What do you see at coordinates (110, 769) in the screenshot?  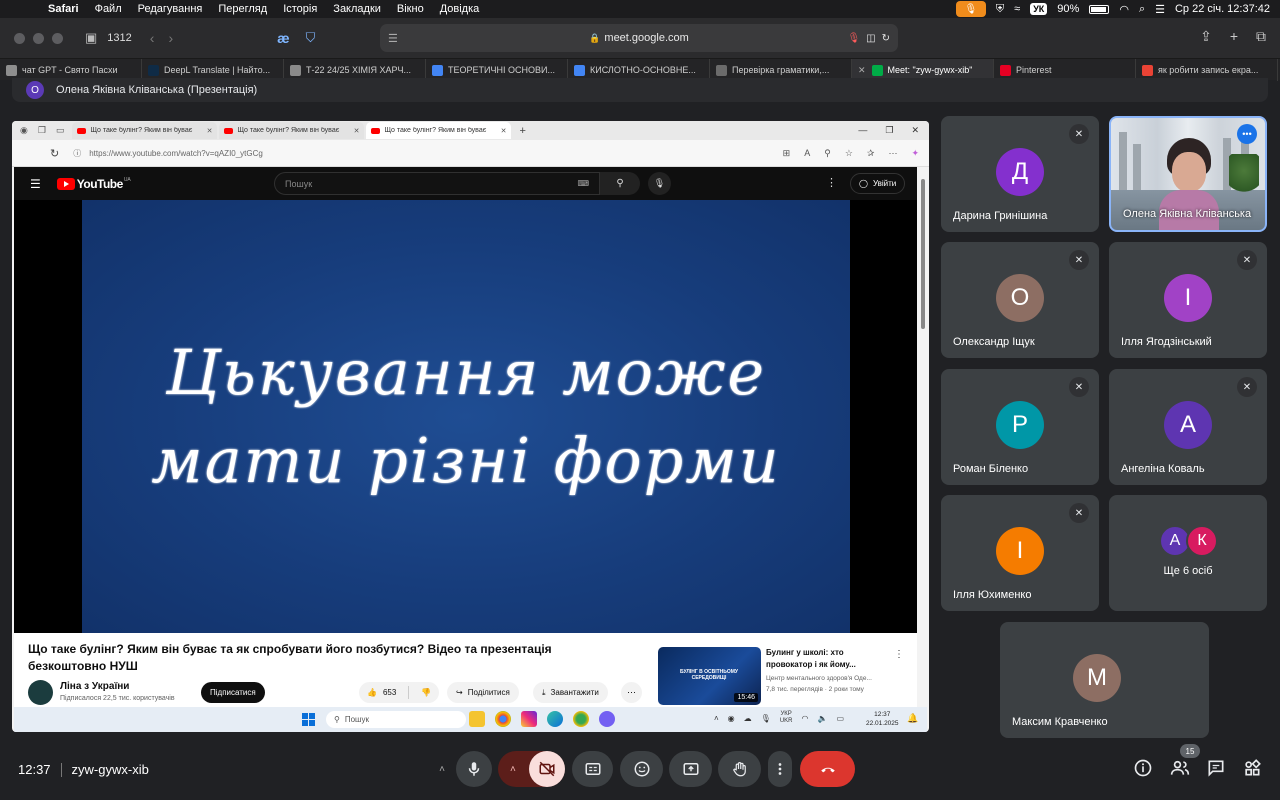 I see `meeting-code: zyw-gywx-xib` at bounding box center [110, 769].